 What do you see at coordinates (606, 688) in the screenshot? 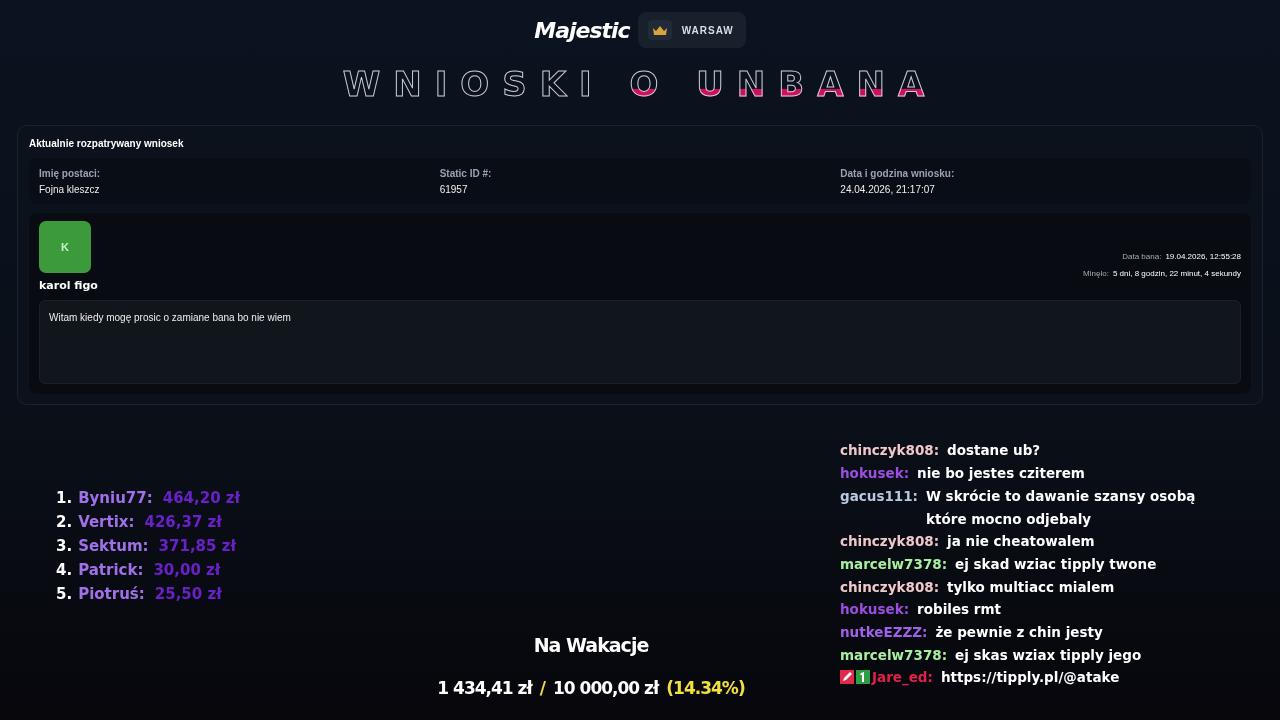
I see `goal-target: 10 000,00 zł` at bounding box center [606, 688].